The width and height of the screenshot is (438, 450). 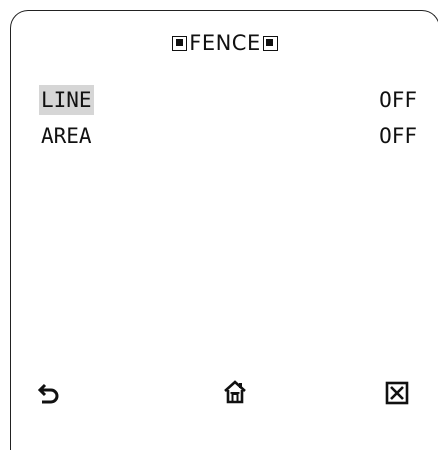 I want to click on menu-item-area-value: OFF, so click(x=398, y=136).